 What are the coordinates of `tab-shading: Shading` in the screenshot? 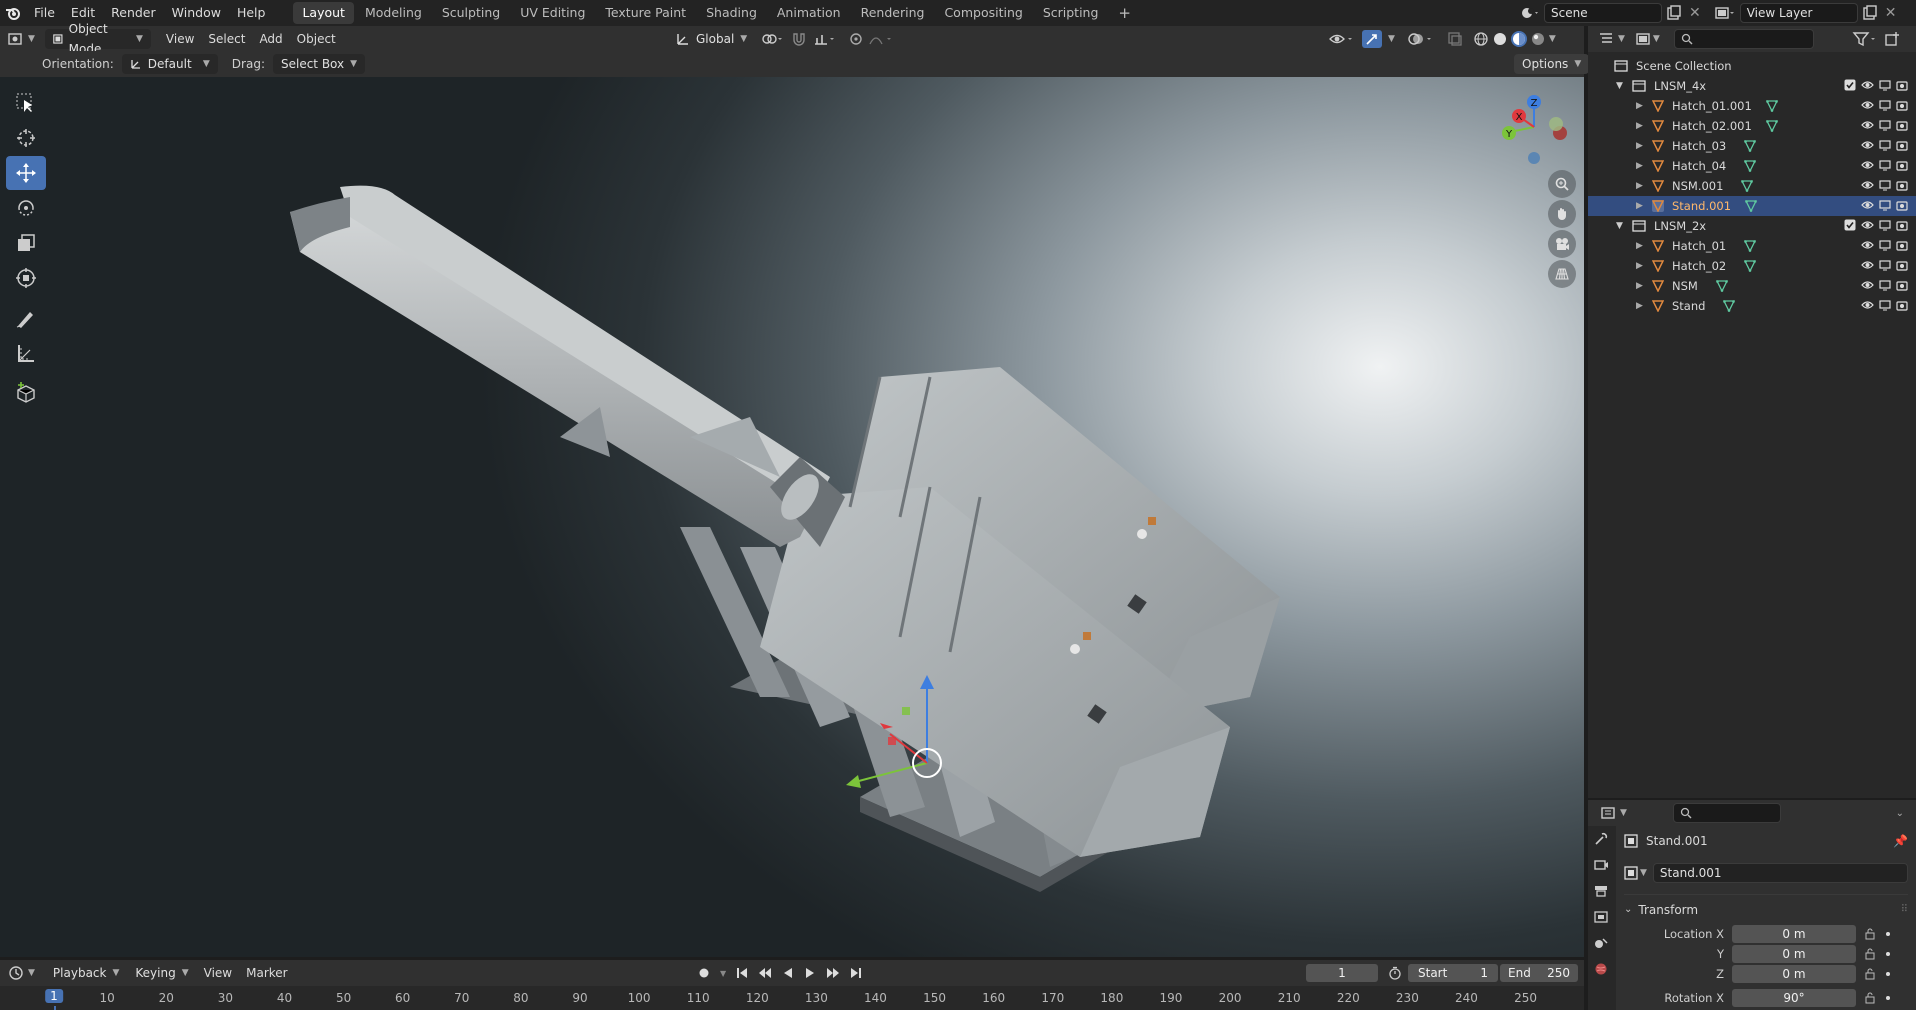 It's located at (731, 13).